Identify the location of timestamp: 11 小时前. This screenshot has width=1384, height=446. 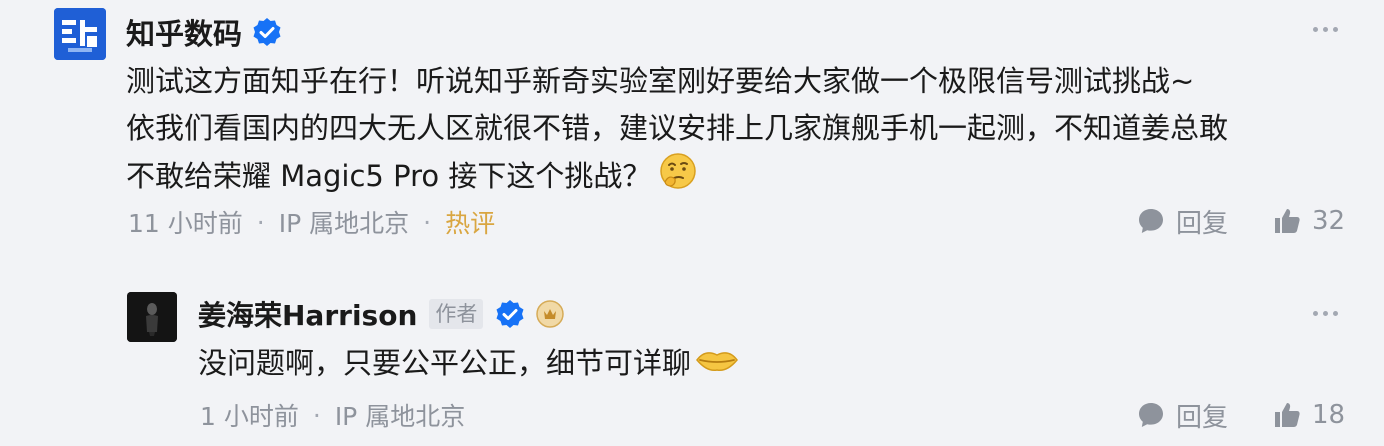
(185, 223).